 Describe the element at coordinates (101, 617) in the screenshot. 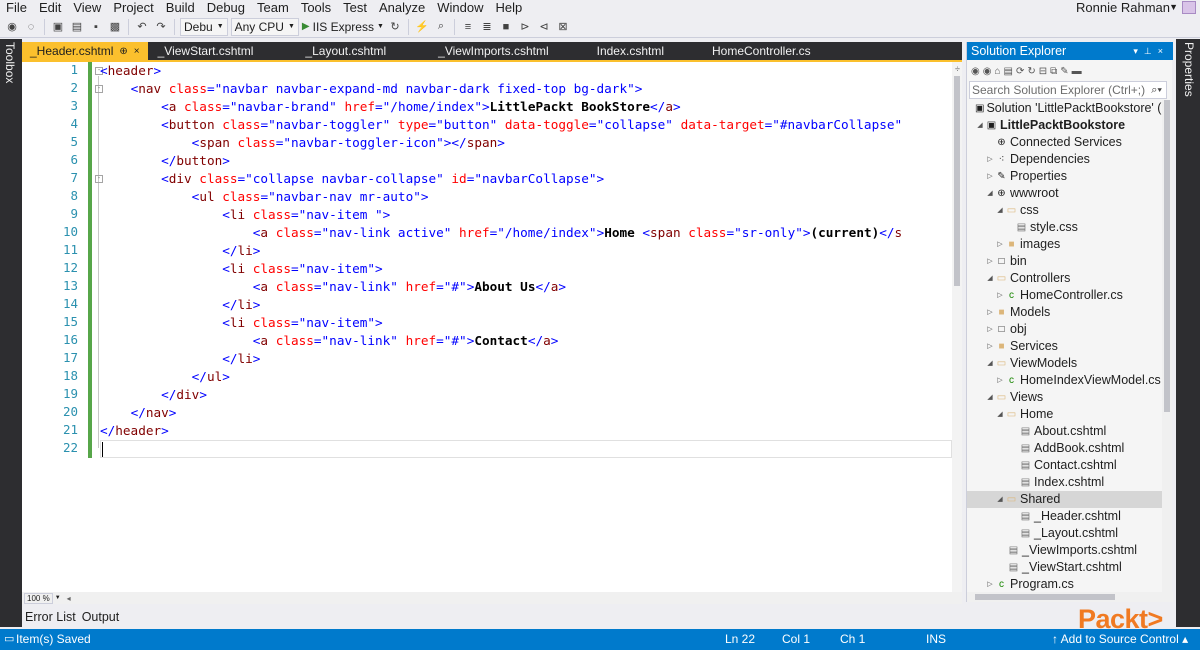

I see `tab-output: Output` at that location.